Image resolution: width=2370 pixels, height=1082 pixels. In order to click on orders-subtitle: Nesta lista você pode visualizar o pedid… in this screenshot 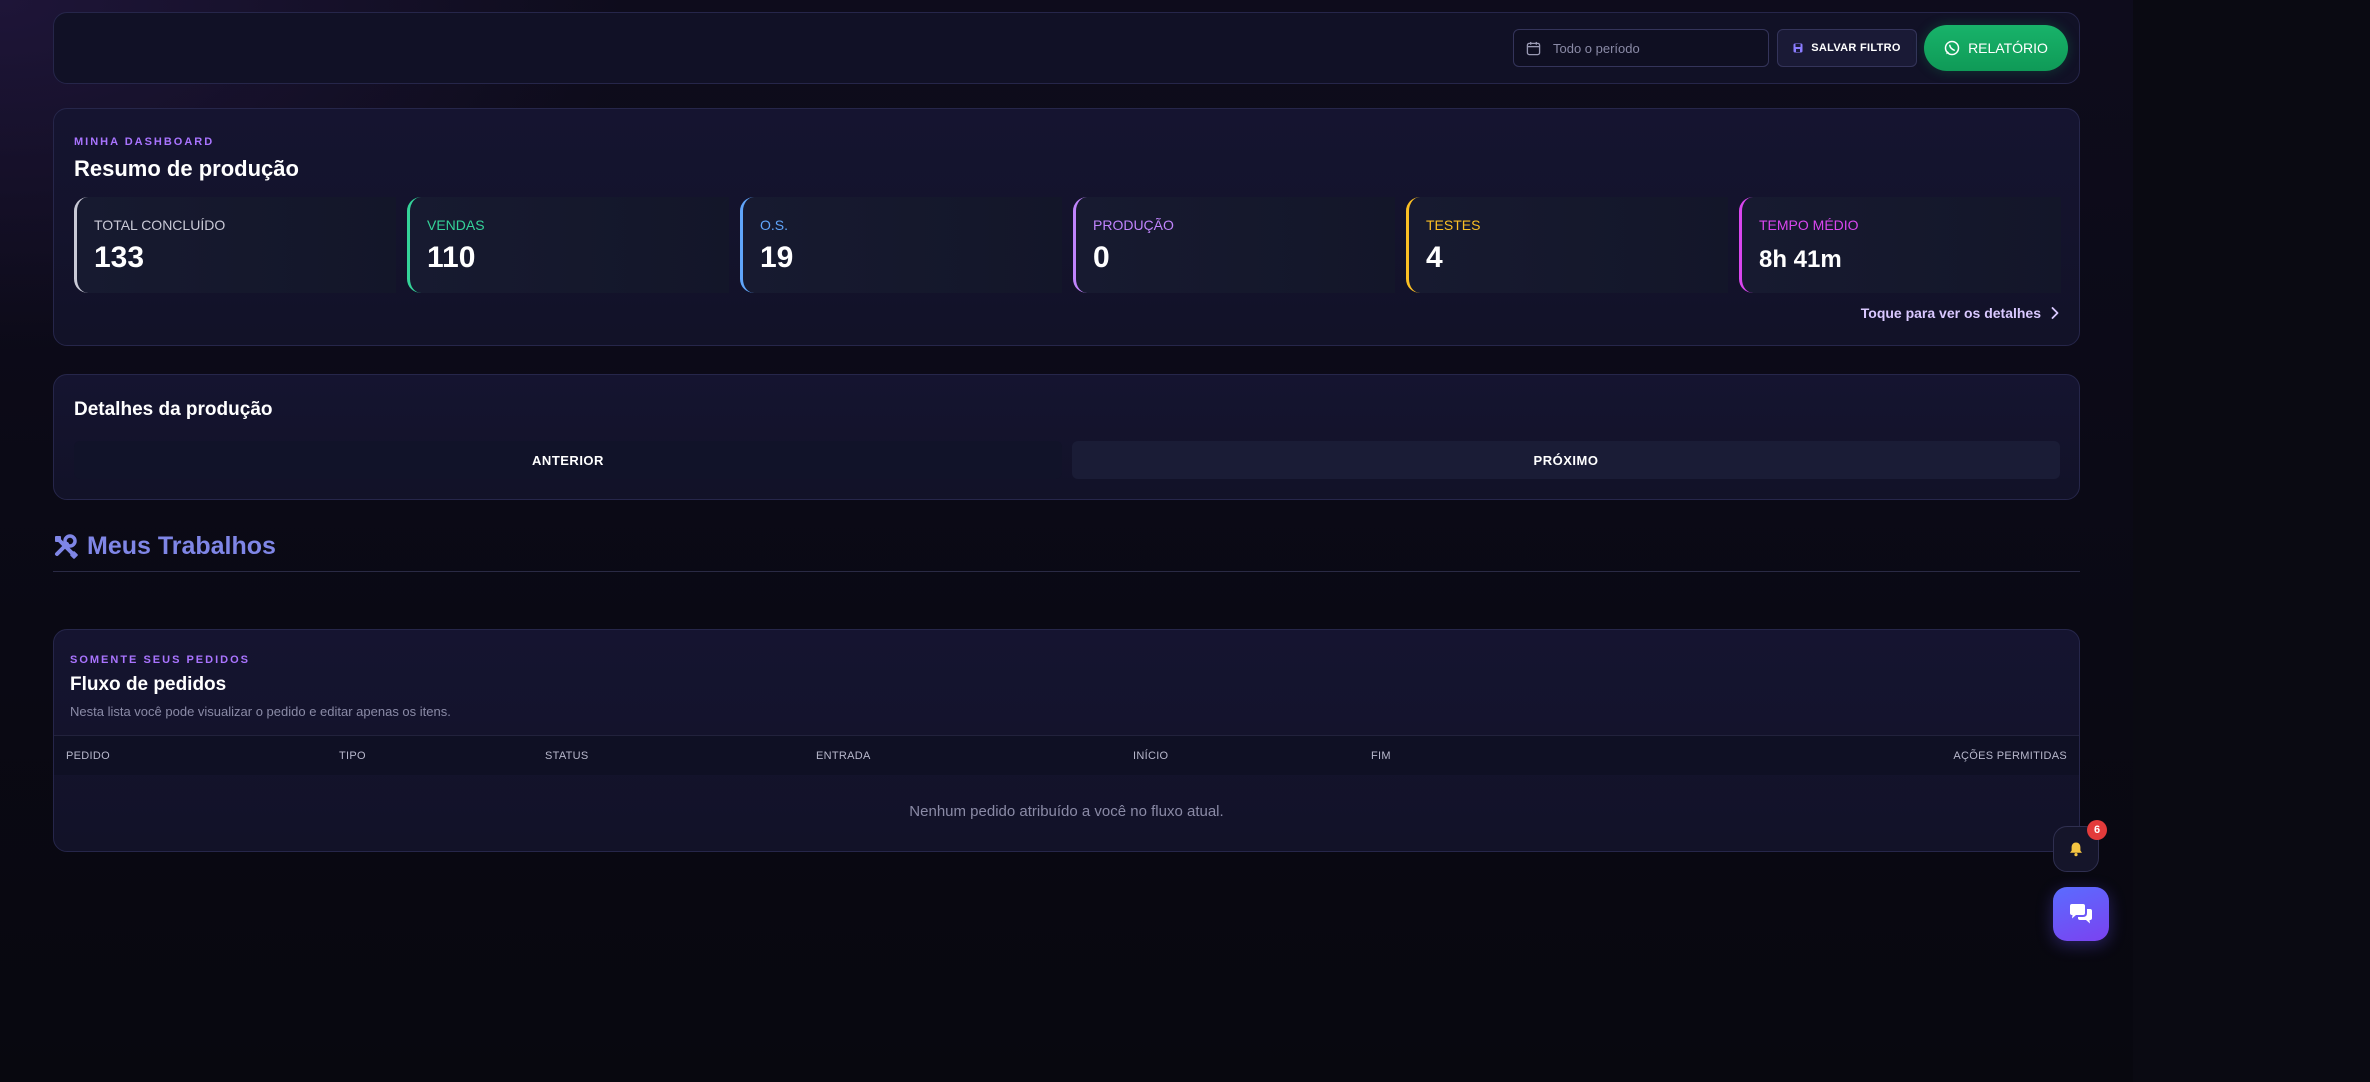, I will do `click(260, 711)`.